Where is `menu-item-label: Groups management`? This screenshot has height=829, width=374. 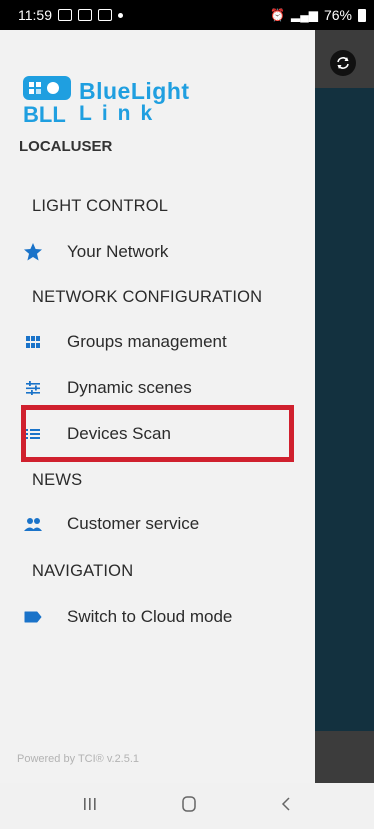
menu-item-label: Groups management is located at coordinates (147, 341).